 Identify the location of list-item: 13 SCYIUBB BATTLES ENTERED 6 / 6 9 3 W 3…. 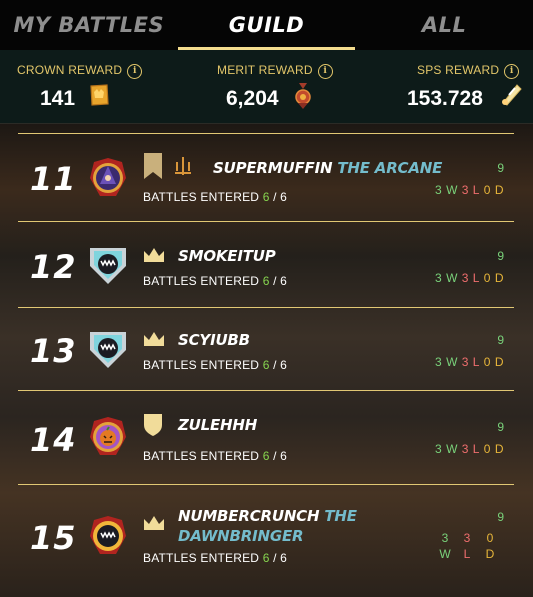
(266, 349).